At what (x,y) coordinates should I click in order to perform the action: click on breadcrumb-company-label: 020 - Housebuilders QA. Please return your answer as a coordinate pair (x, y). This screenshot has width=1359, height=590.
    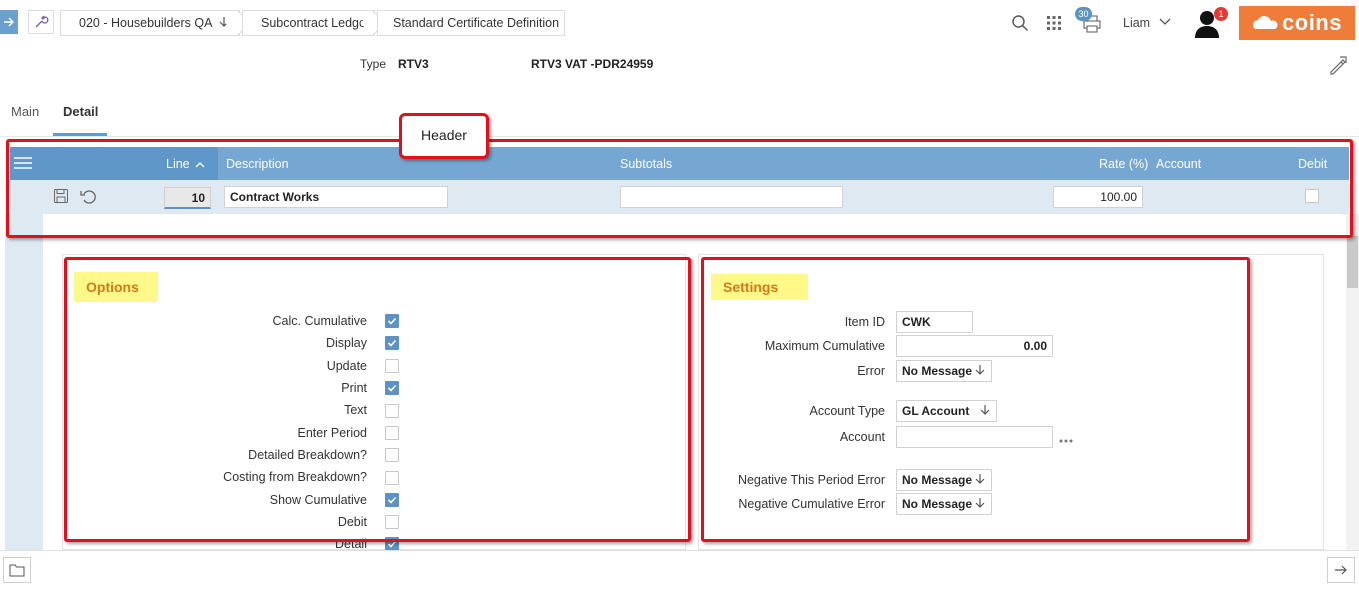
    Looking at the image, I should click on (146, 23).